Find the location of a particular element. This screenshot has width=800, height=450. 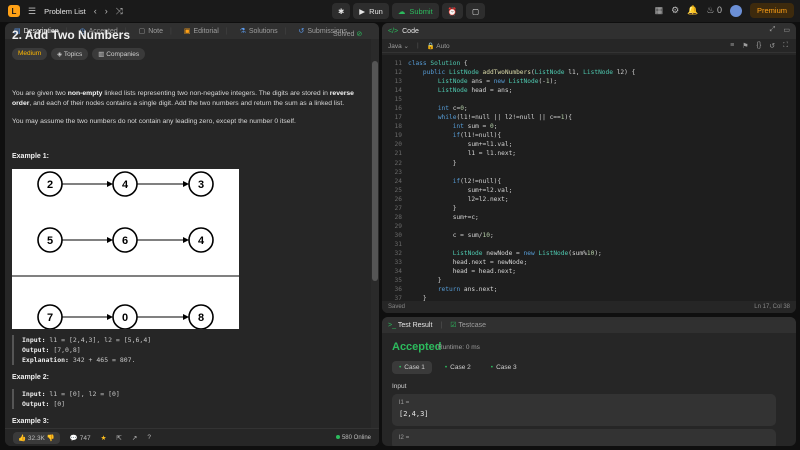

case-2-tab: • Case 2 is located at coordinates (458, 367).